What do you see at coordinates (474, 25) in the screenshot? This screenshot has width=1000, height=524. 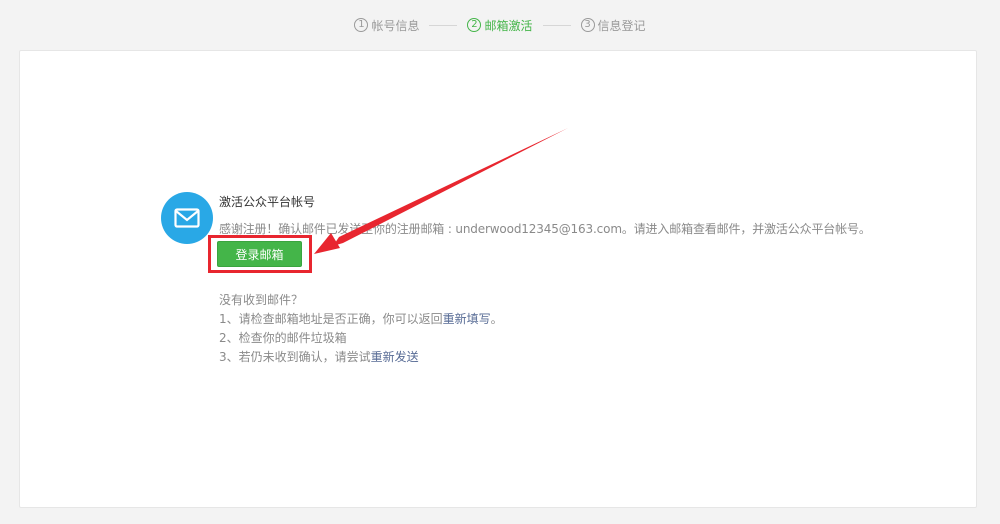 I see `step-number: 2` at bounding box center [474, 25].